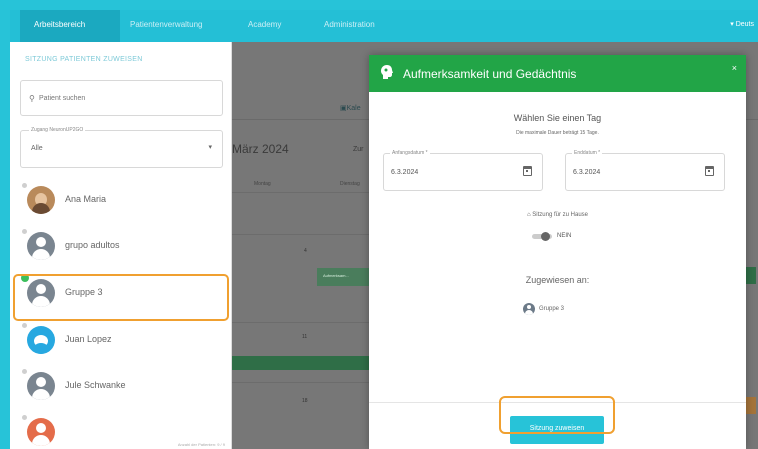 This screenshot has width=758, height=449. What do you see at coordinates (645, 170) in the screenshot?
I see `end-date-field: Enddatum * 6.3.2024` at bounding box center [645, 170].